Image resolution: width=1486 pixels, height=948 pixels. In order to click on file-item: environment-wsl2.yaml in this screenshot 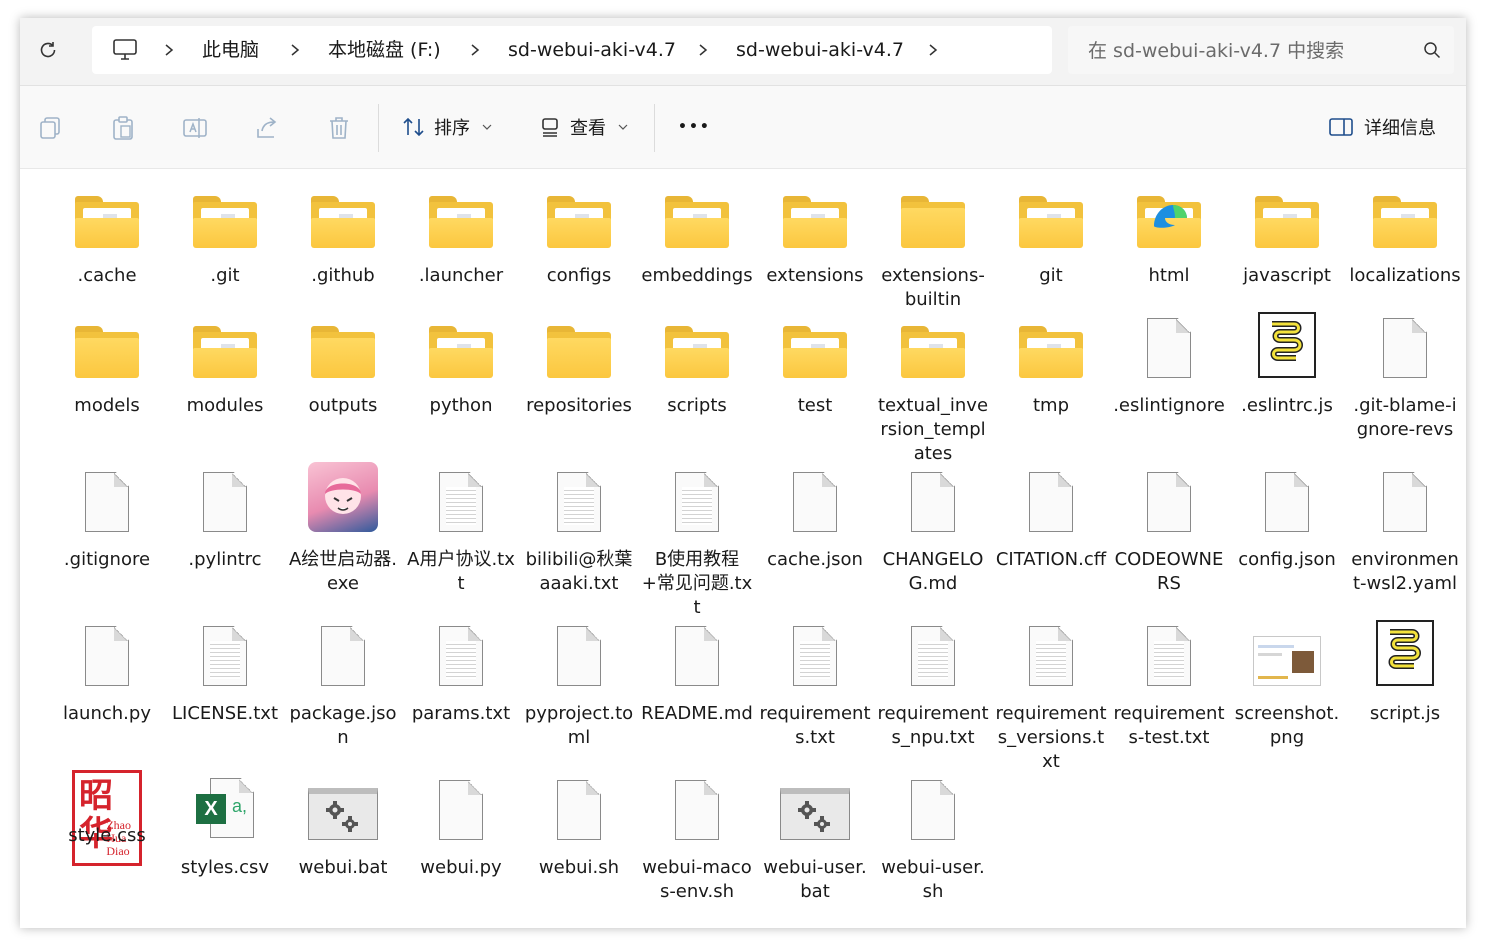, I will do `click(1405, 529)`.